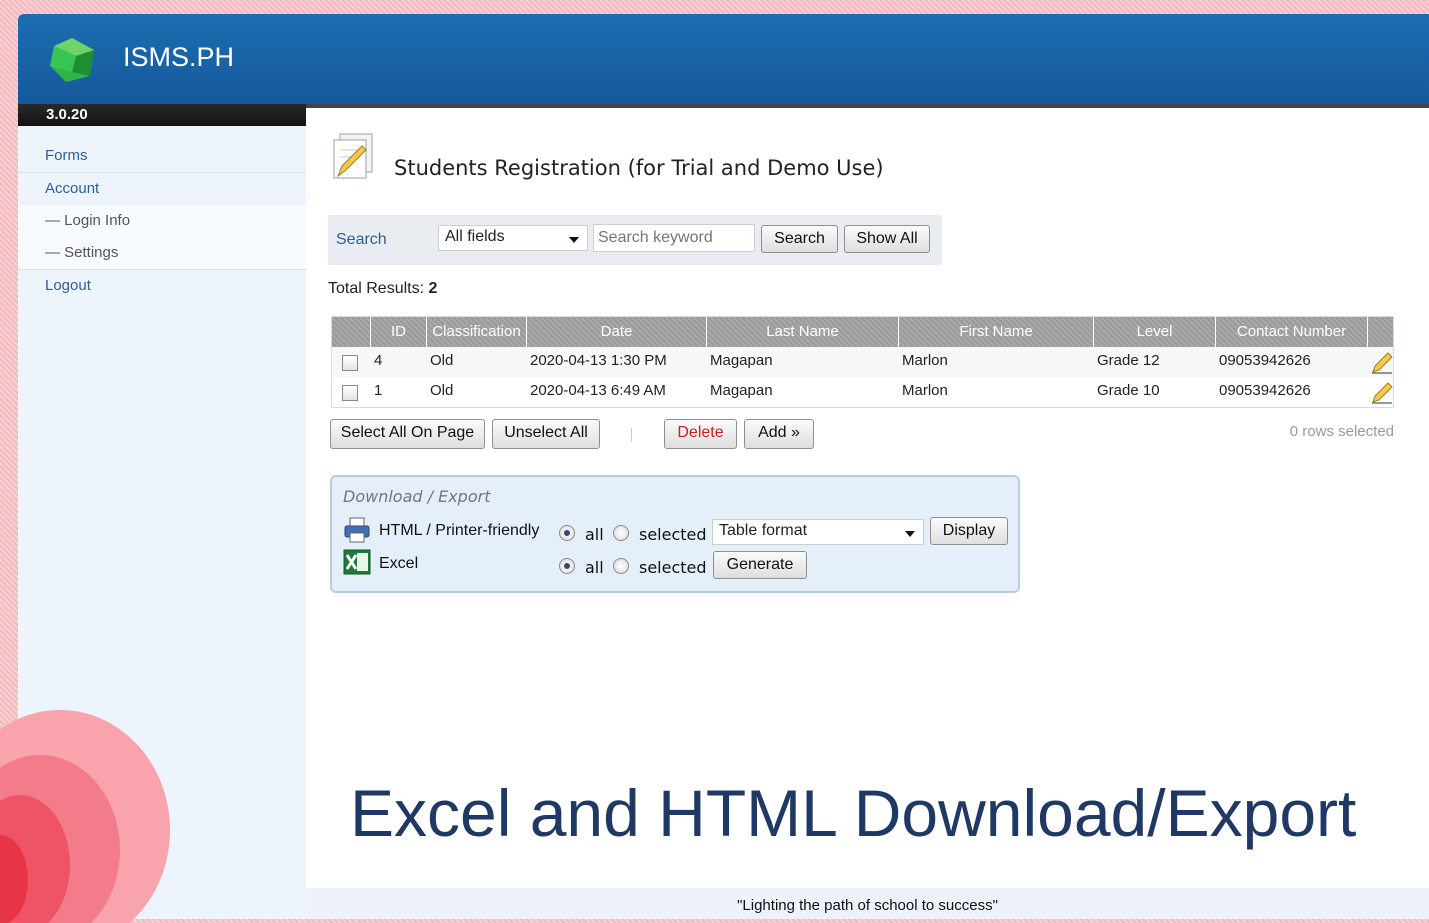 The height and width of the screenshot is (923, 1429). What do you see at coordinates (673, 567) in the screenshot?
I see `excel-selected-label: selected` at bounding box center [673, 567].